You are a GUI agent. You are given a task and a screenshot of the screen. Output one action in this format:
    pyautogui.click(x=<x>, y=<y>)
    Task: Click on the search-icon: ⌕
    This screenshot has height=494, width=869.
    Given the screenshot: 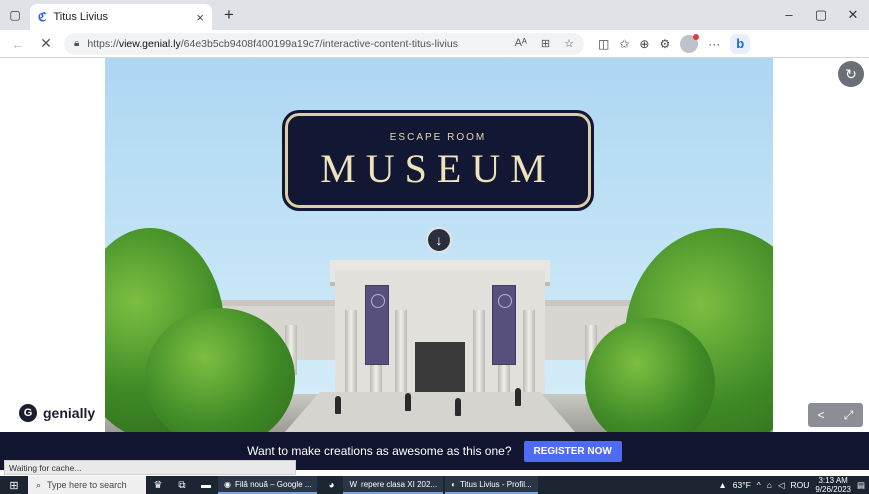 What is the action you would take?
    pyautogui.click(x=39, y=484)
    